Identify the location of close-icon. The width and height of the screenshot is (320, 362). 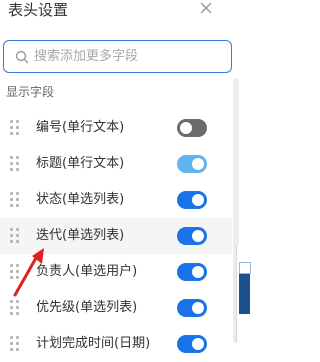
(206, 8).